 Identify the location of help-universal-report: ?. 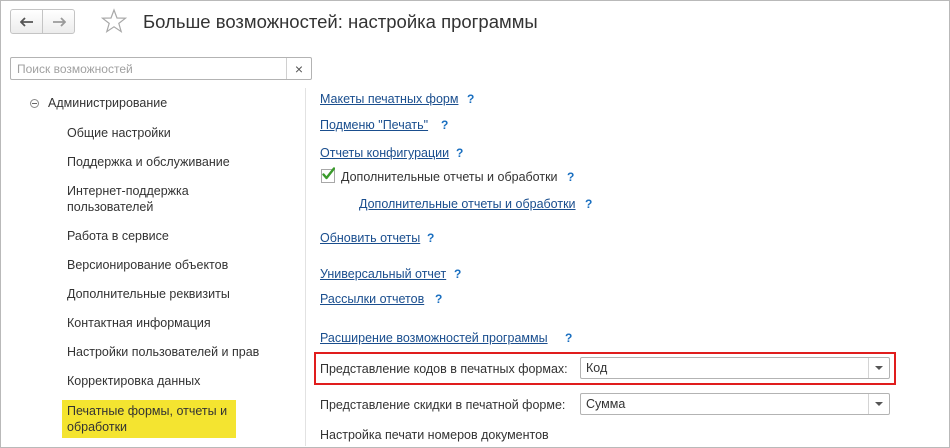
(457, 274).